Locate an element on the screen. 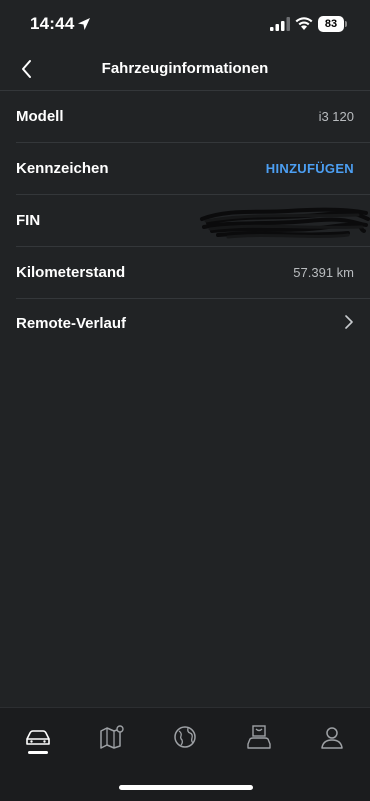  wifi-icon is located at coordinates (304, 23).